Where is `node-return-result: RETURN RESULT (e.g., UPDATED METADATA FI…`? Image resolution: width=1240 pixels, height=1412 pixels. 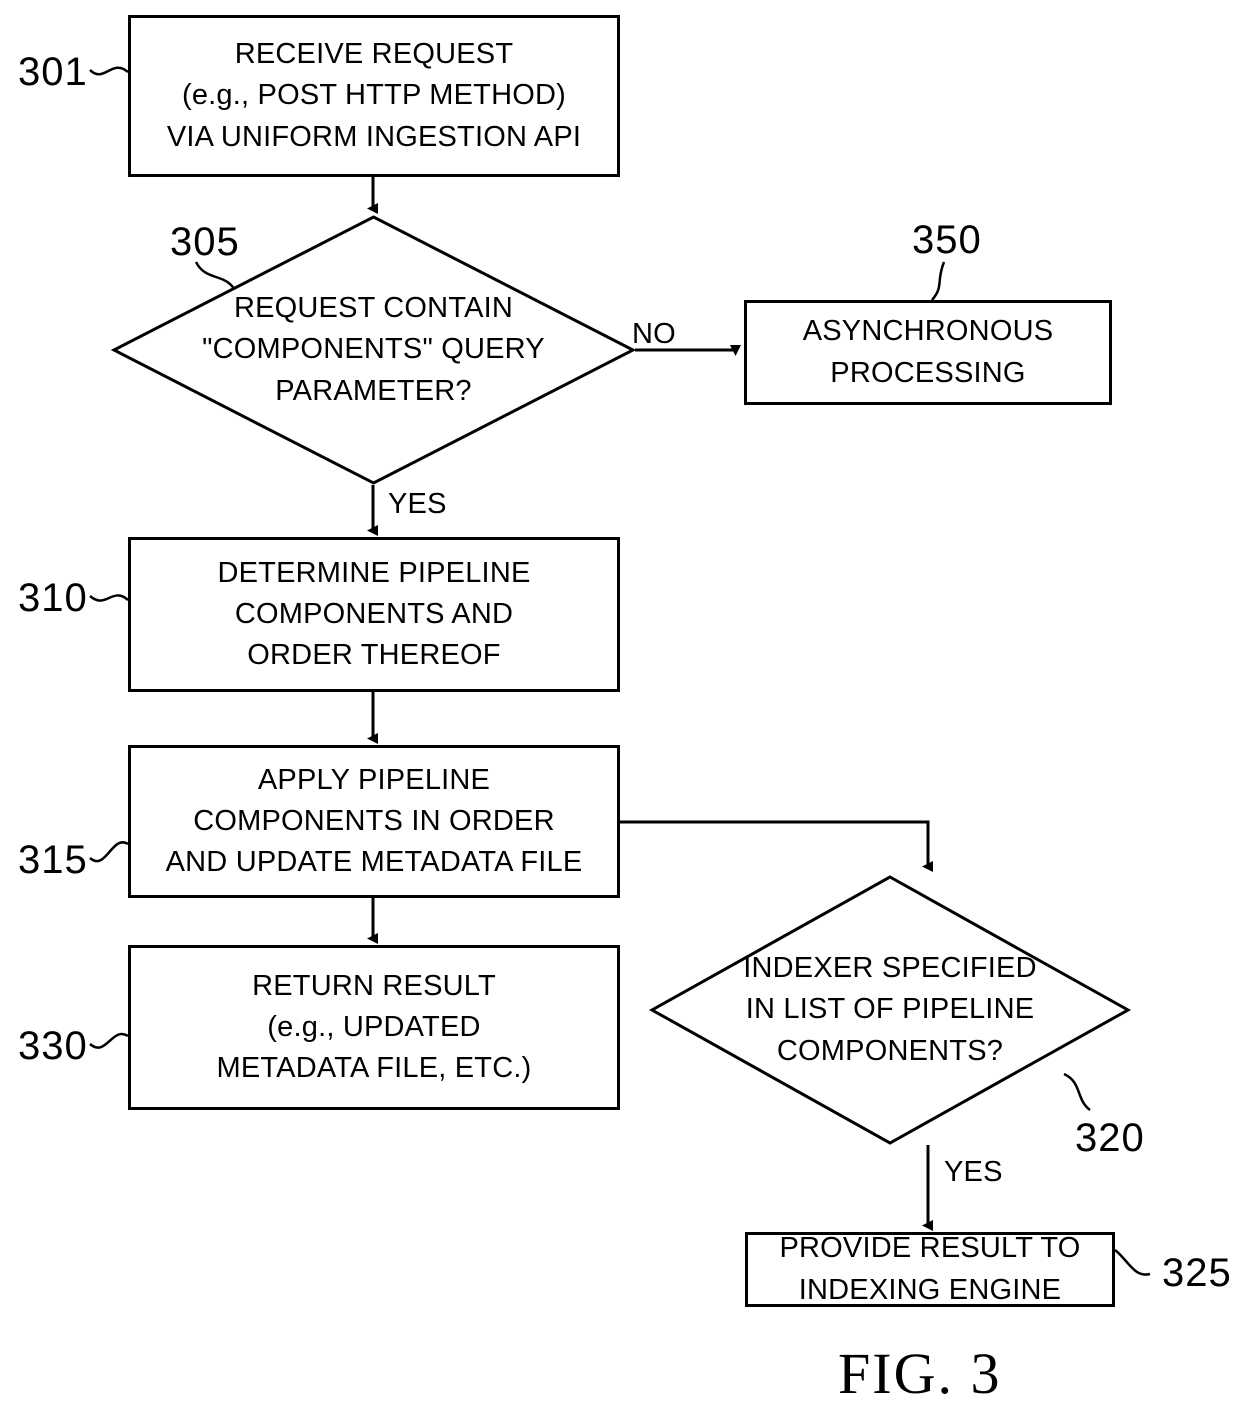
node-return-result: RETURN RESULT (e.g., UPDATED METADATA FI… is located at coordinates (374, 1027).